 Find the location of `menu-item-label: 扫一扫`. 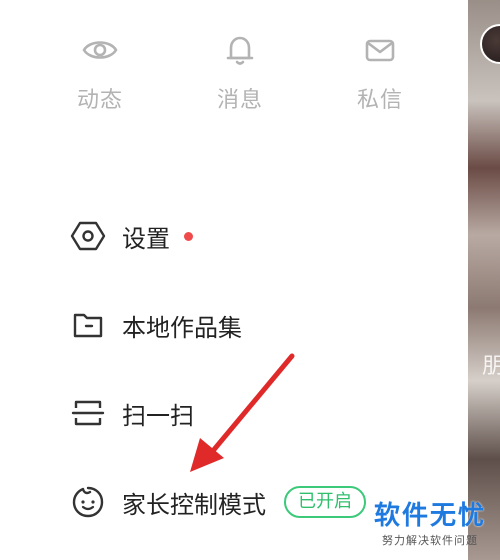

menu-item-label: 扫一扫 is located at coordinates (158, 415).